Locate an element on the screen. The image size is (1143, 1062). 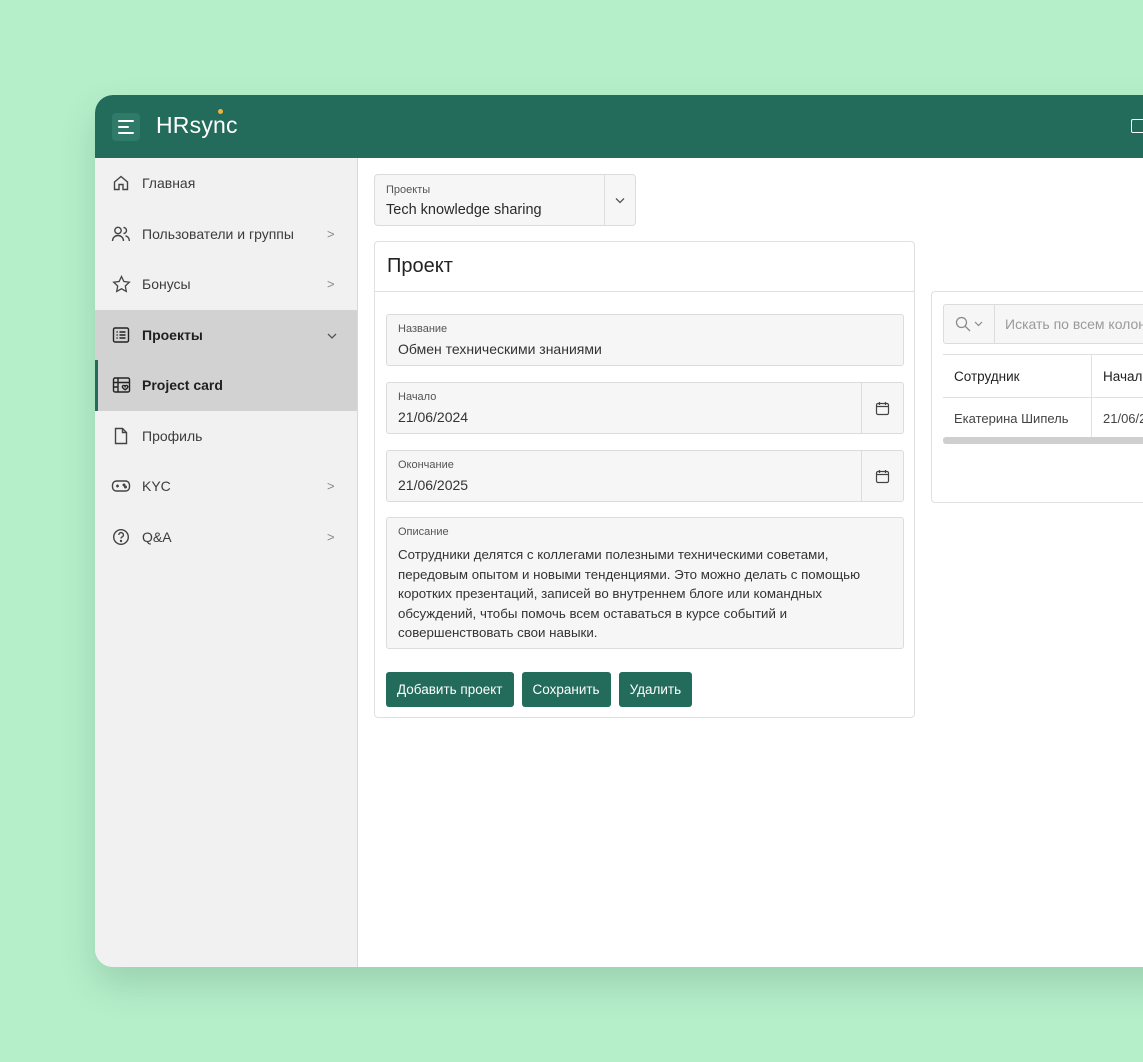
project-select: Проекты Tech knowledge sharing is located at coordinates (505, 200).